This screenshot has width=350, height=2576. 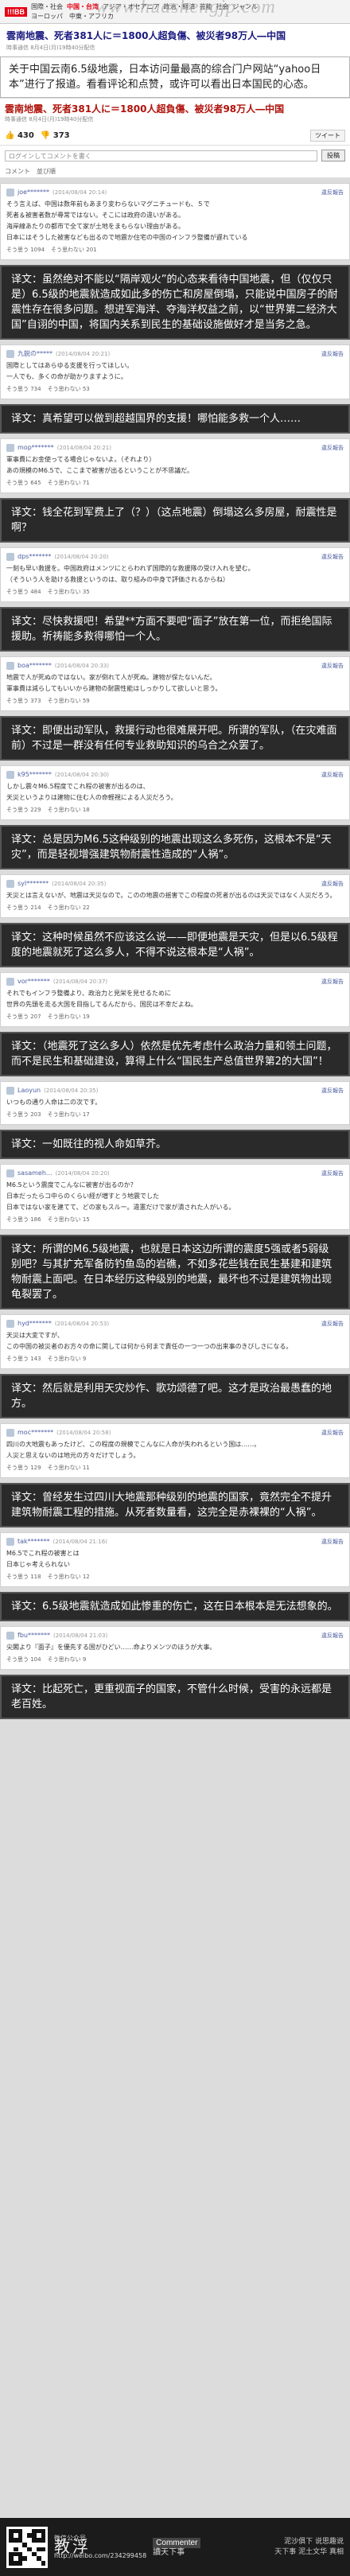 I want to click on comment-line: 人災と思えないのは地元の方々だけでしょう。, so click(x=73, y=1456).